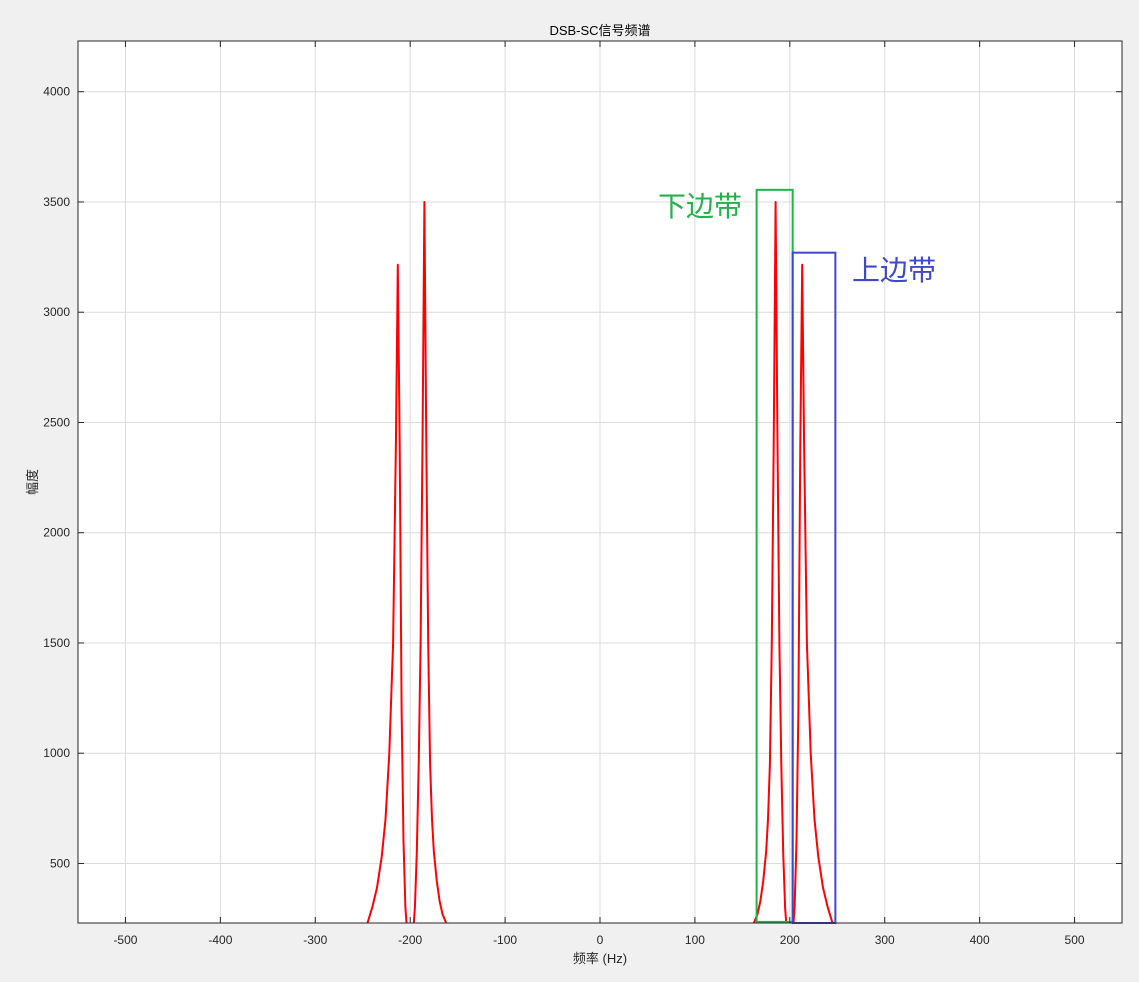 This screenshot has width=1139, height=982. I want to click on x-axis-label: 频率 (Hz), so click(600, 958).